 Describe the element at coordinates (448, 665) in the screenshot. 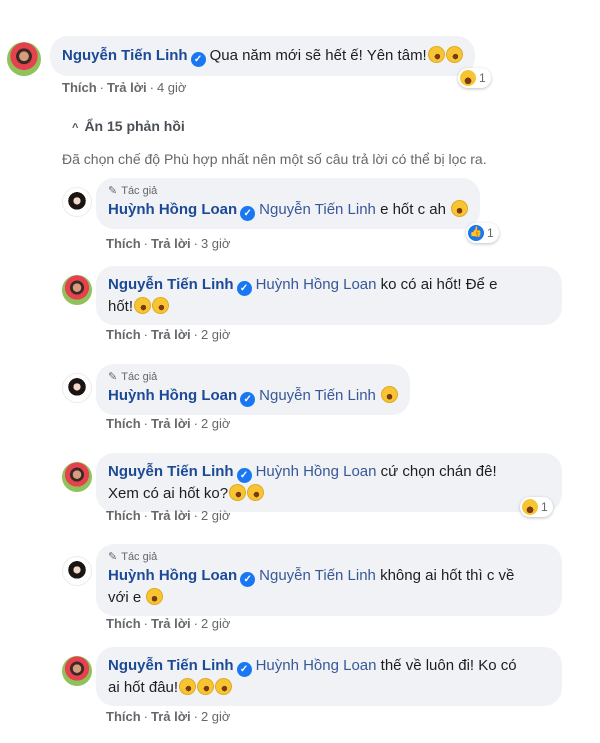

I see `reply-text: thế về luôn đi! Ko có` at that location.